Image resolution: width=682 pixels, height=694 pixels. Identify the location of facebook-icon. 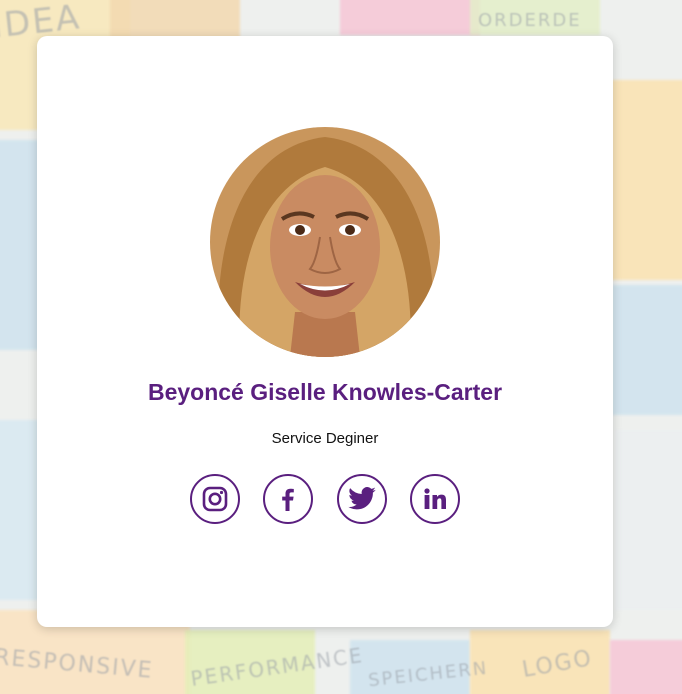
(288, 499).